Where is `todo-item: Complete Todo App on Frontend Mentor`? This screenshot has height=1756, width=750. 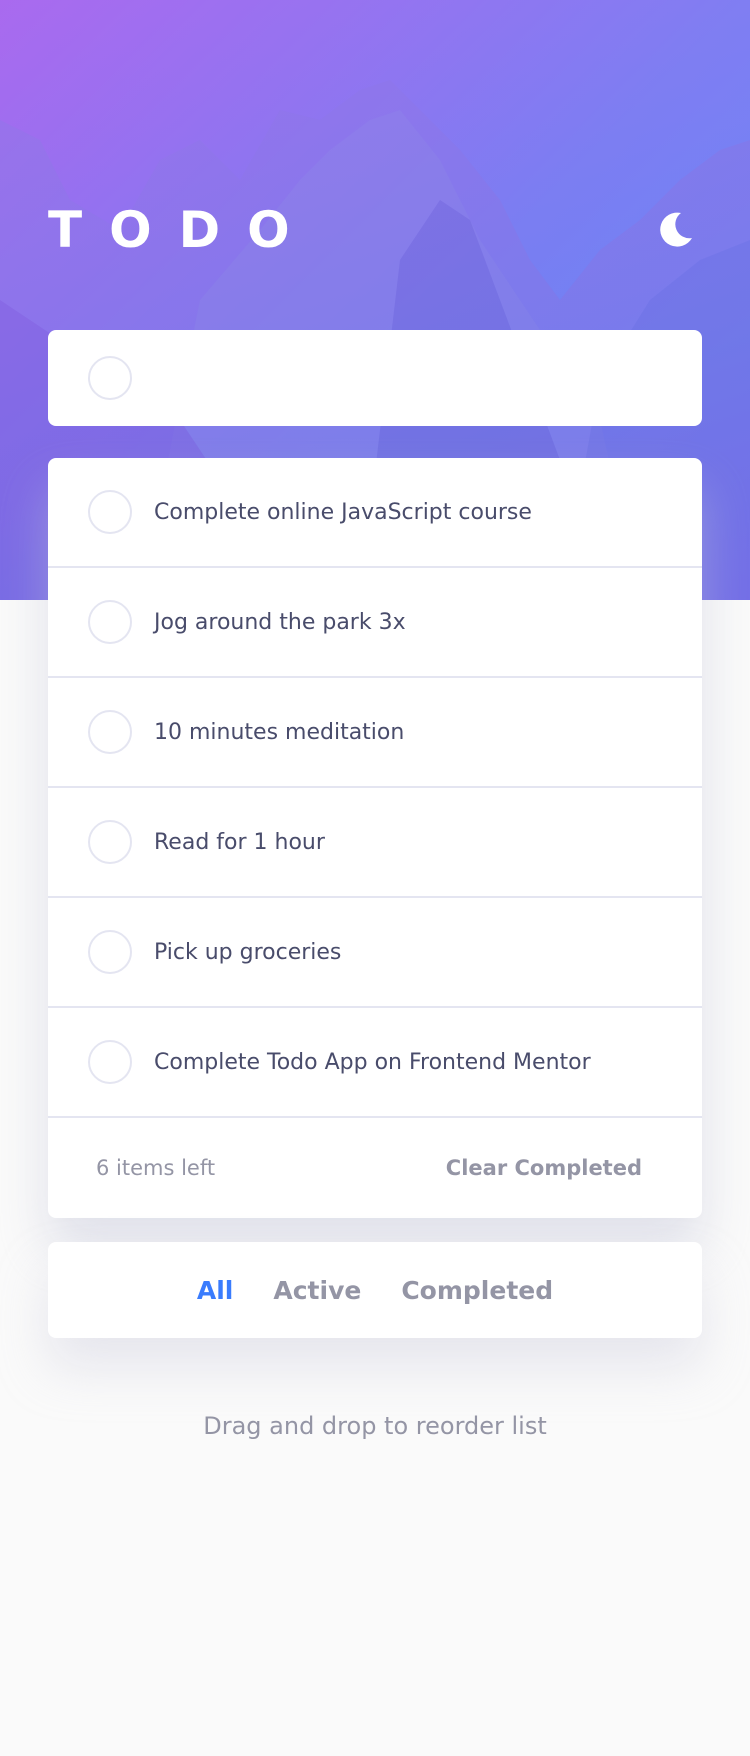
todo-item: Complete Todo App on Frontend Mentor is located at coordinates (375, 1063).